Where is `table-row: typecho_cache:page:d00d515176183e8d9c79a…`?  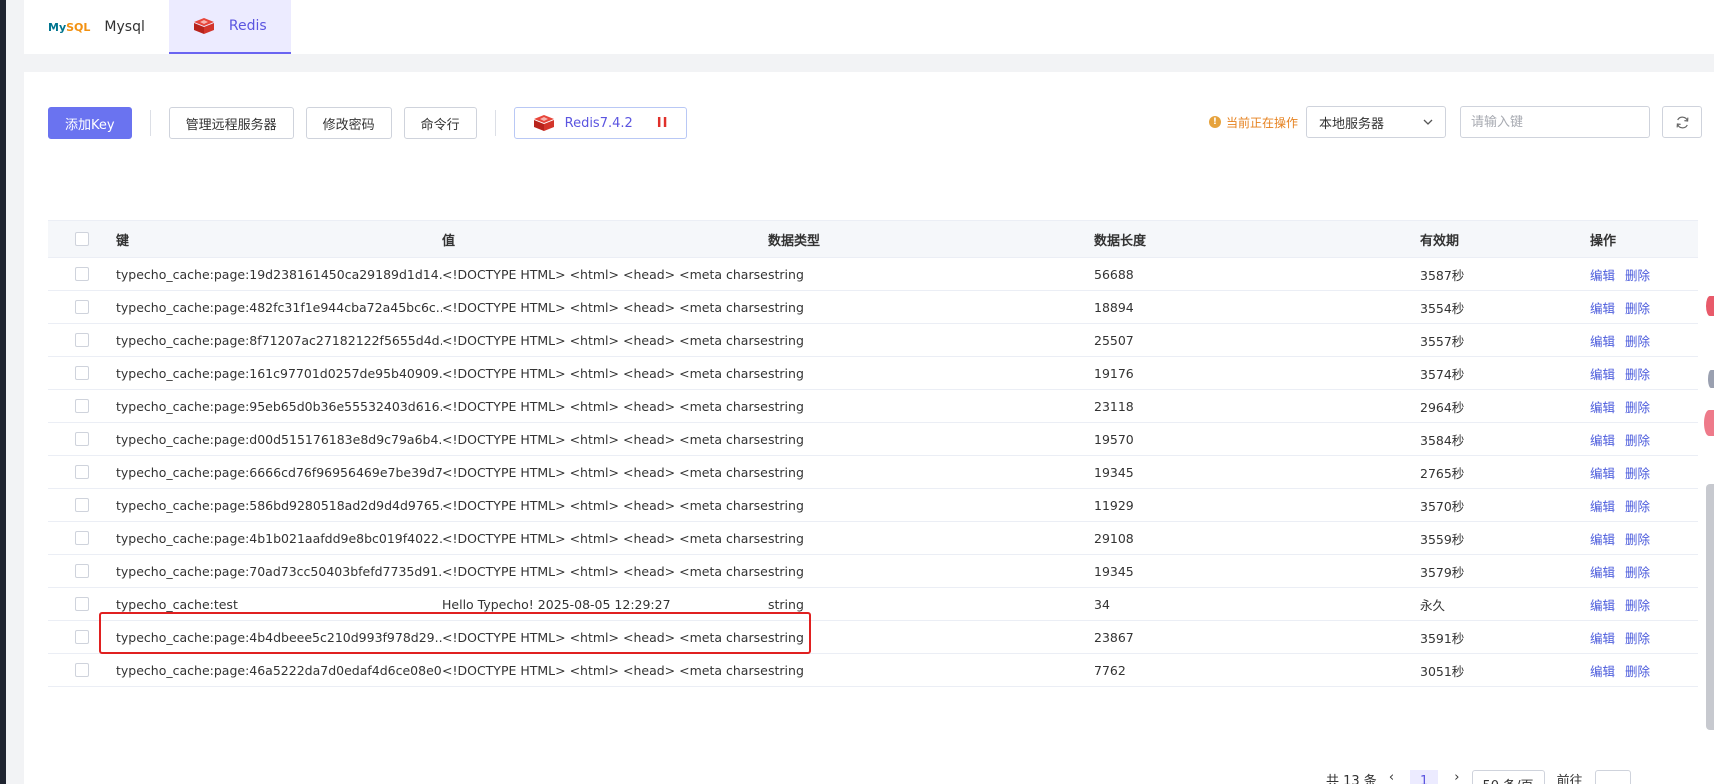
table-row: typecho_cache:page:d00d515176183e8d9c79a… is located at coordinates (873, 439).